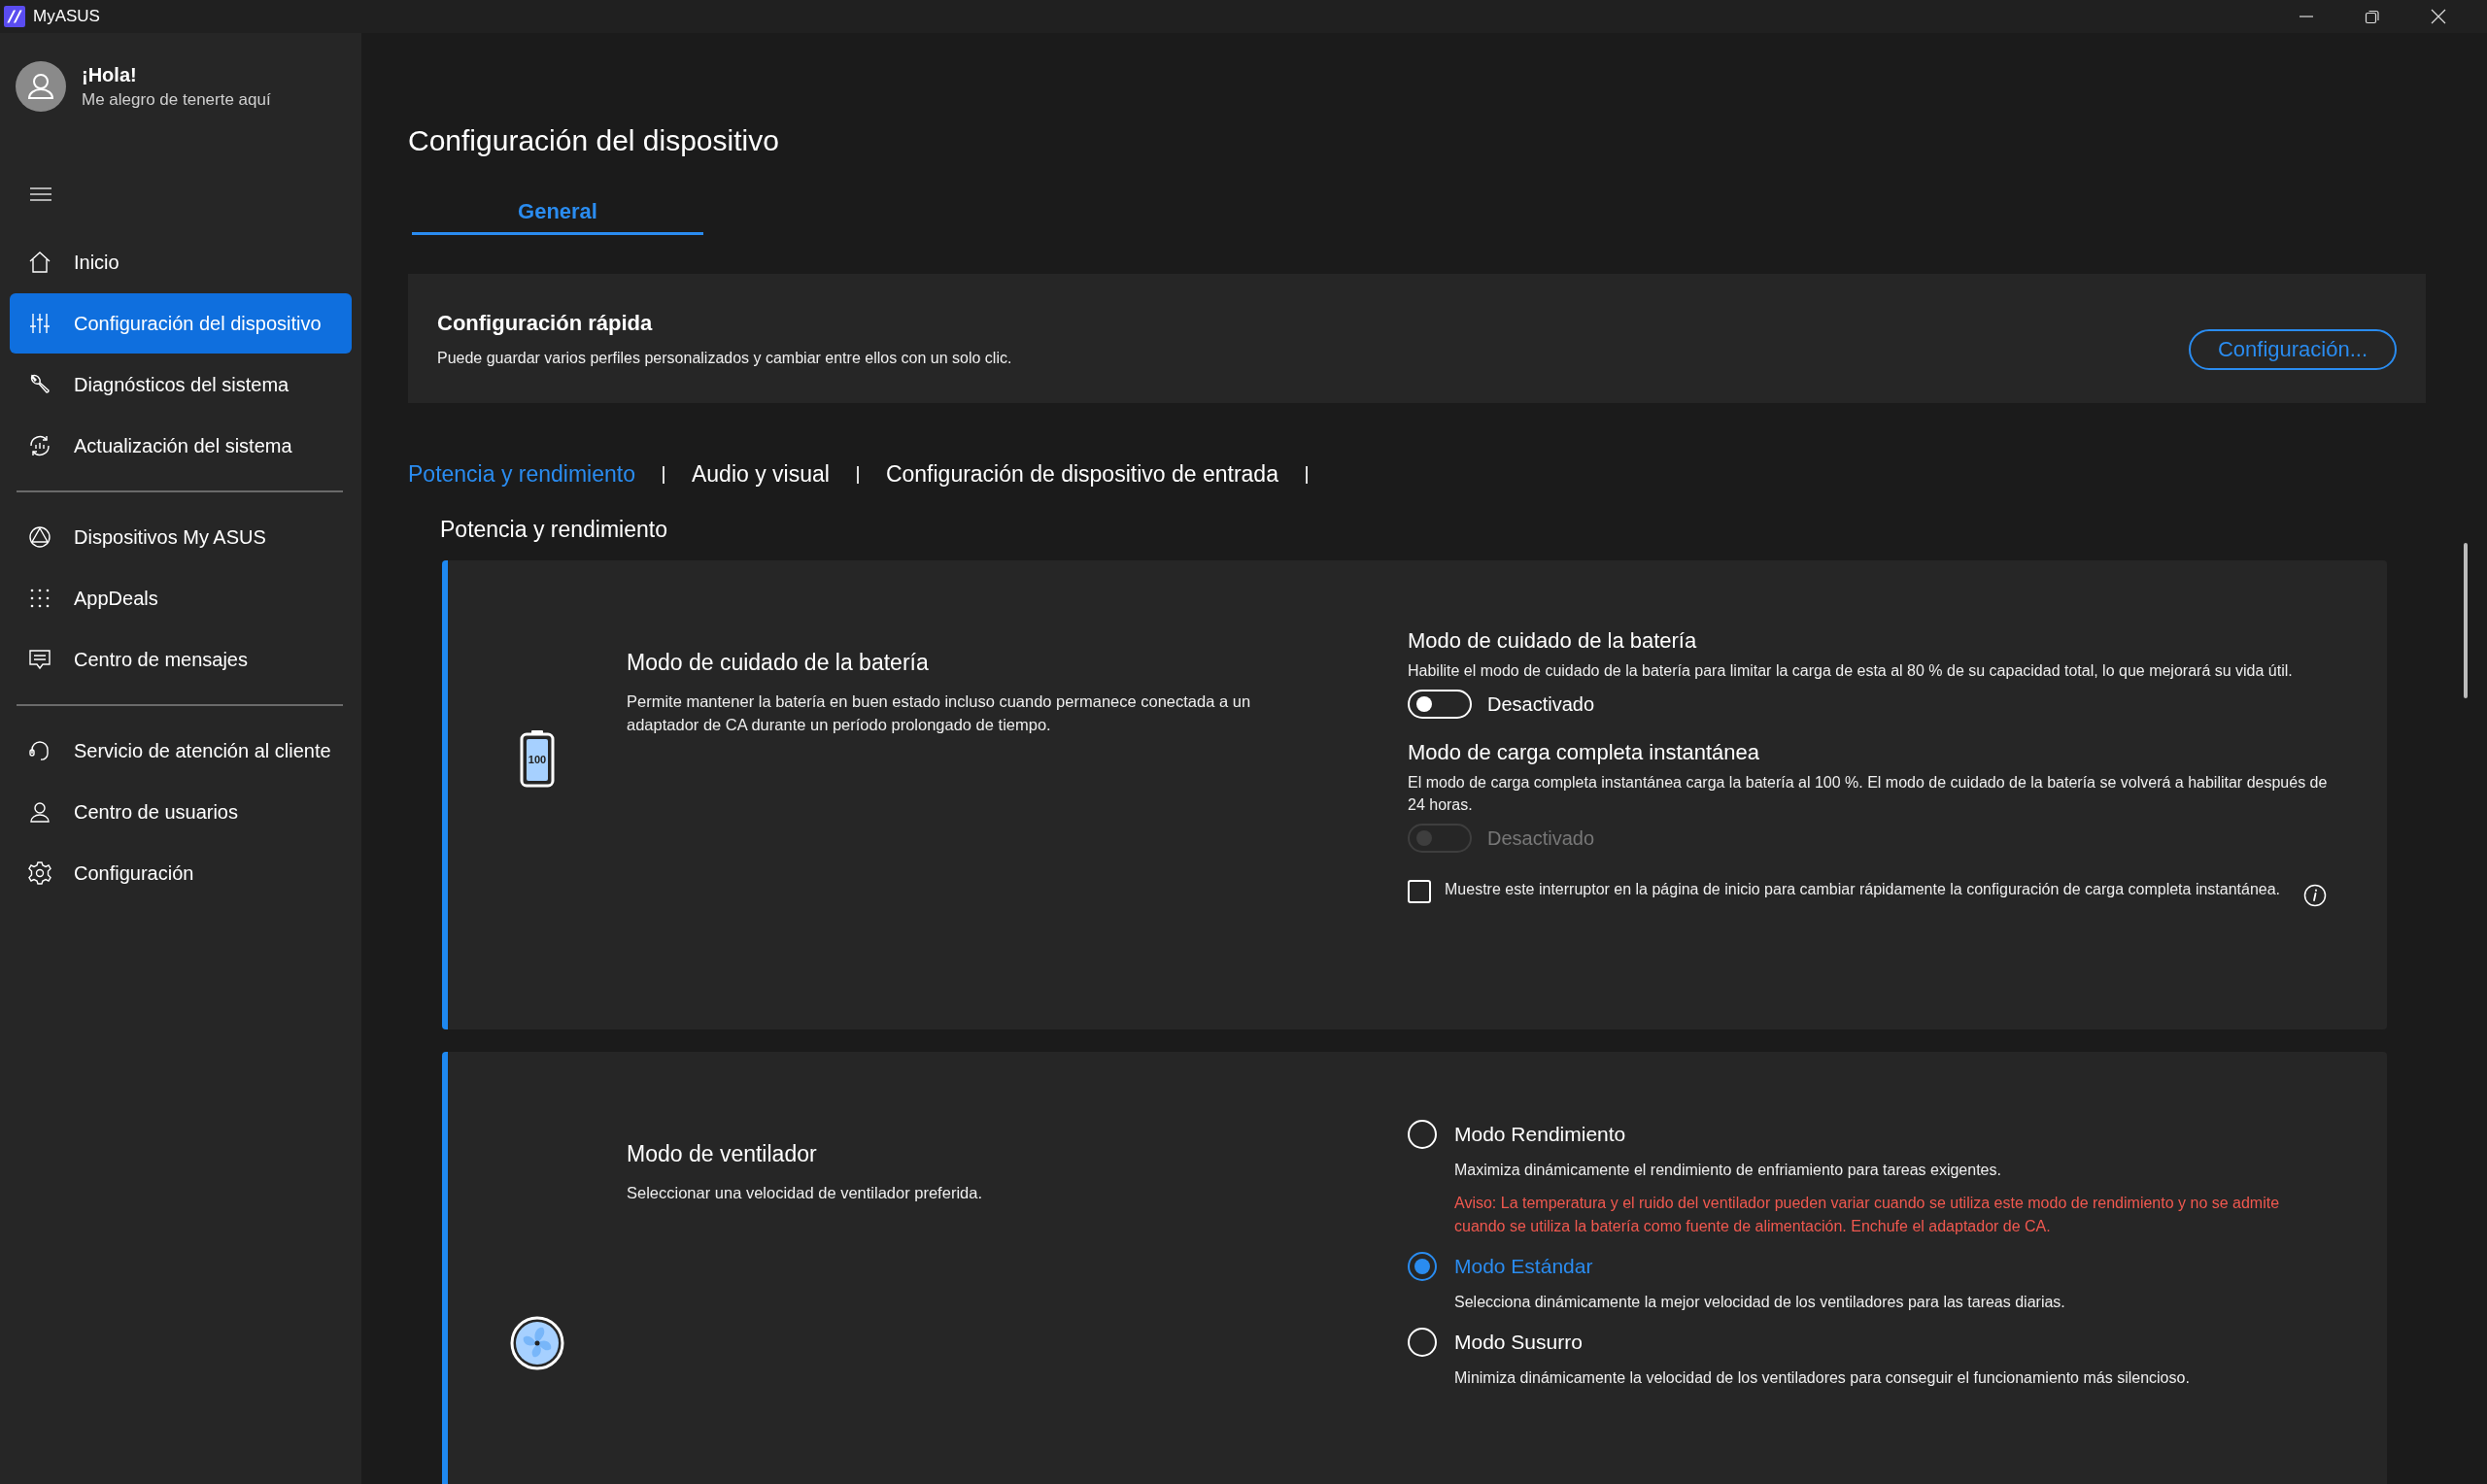 The height and width of the screenshot is (1484, 2487). I want to click on quick-settings-description: Puede guardar varios perfiles personalizados y cambiar entre ellos con un solo clic., so click(725, 358).